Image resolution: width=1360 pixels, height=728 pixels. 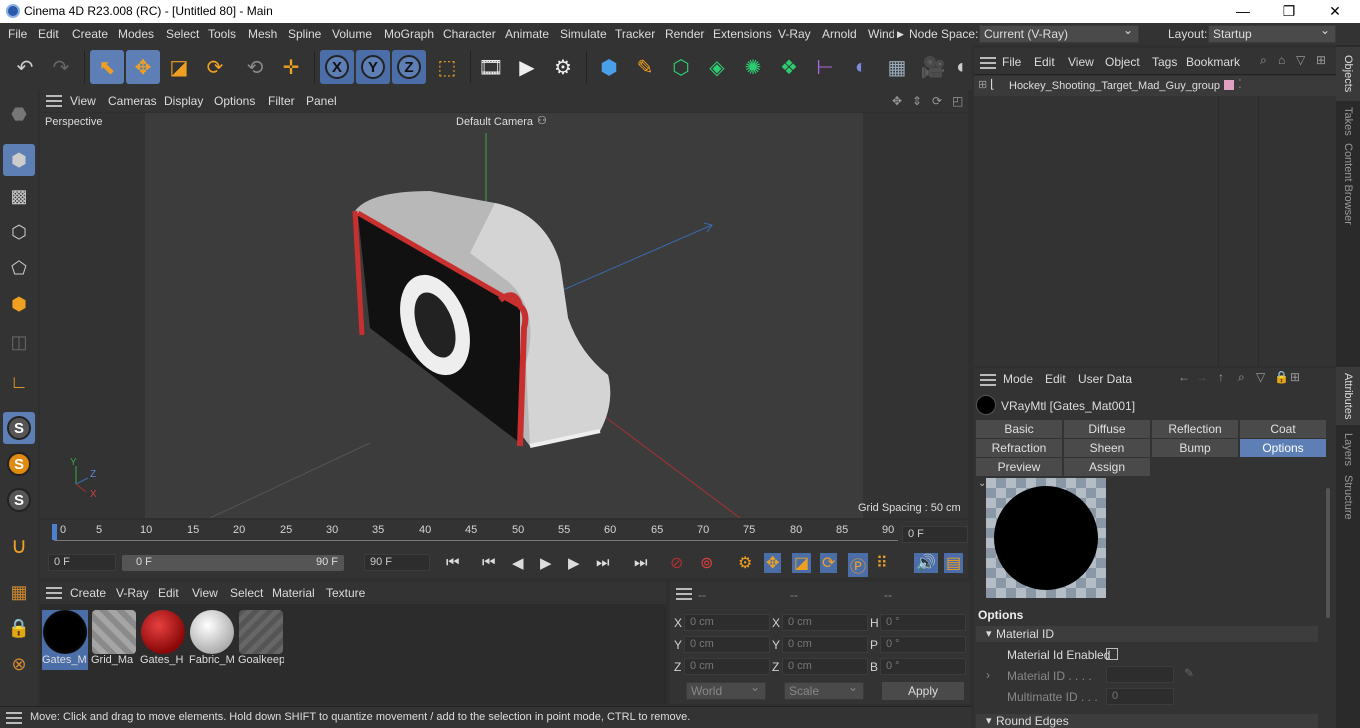 I want to click on objects-menu-object: Object, so click(x=1122, y=62).